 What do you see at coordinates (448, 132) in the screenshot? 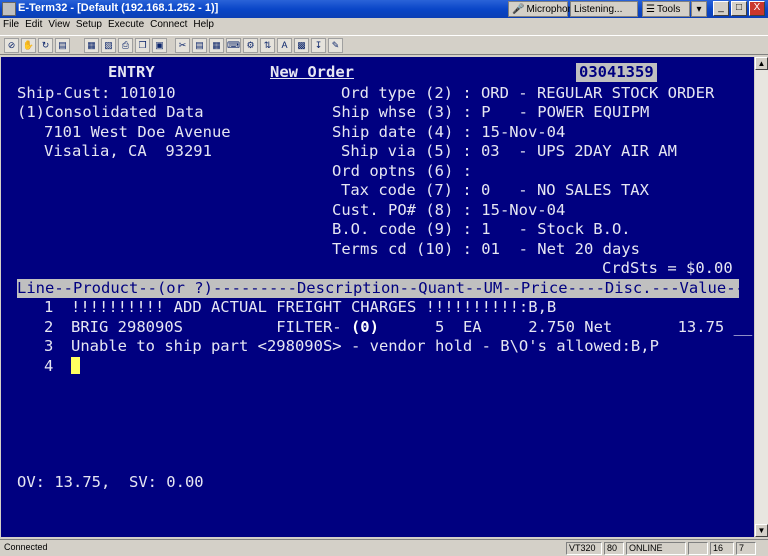
I see `field-ship-date: Ship date (4) : 15-Nov-04` at bounding box center [448, 132].